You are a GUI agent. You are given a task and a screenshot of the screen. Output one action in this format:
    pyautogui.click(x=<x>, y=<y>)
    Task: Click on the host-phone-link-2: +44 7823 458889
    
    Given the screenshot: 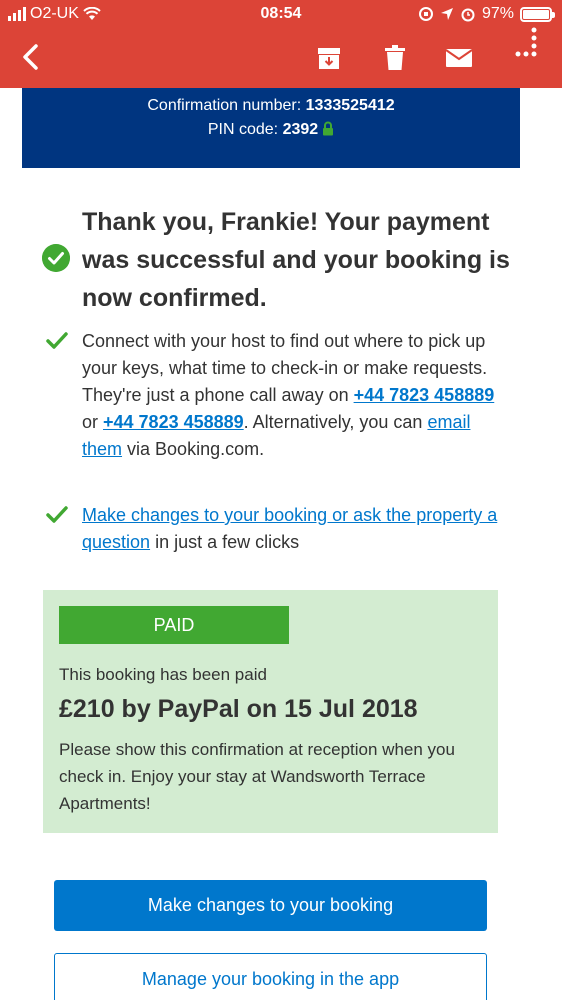 What is the action you would take?
    pyautogui.click(x=173, y=422)
    